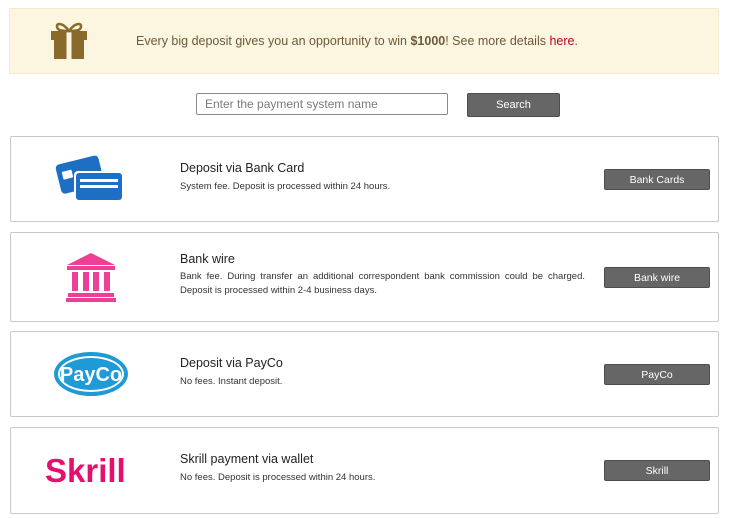 This screenshot has height=518, width=730. I want to click on payco-button: PayCo, so click(657, 374).